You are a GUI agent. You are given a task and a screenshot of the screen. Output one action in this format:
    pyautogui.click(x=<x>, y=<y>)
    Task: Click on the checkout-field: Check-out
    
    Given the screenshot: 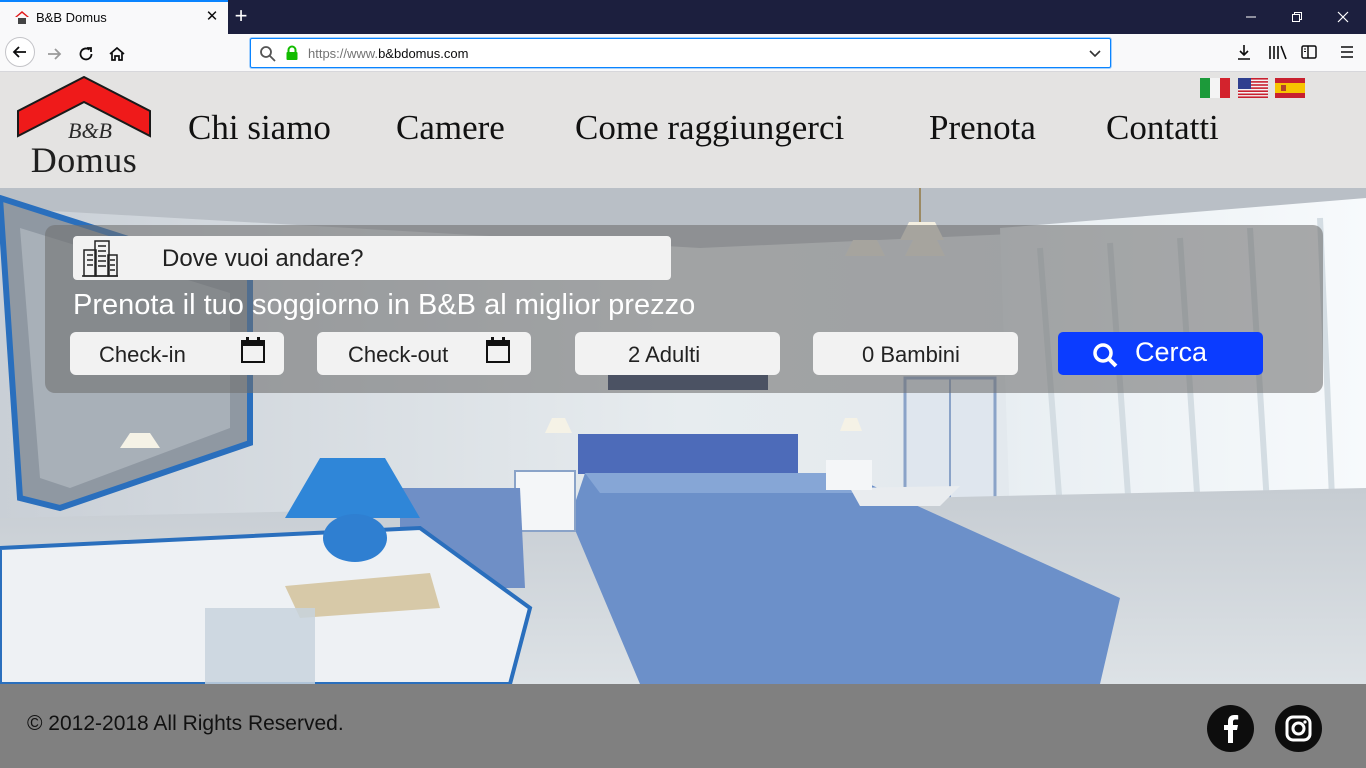 What is the action you would take?
    pyautogui.click(x=424, y=353)
    